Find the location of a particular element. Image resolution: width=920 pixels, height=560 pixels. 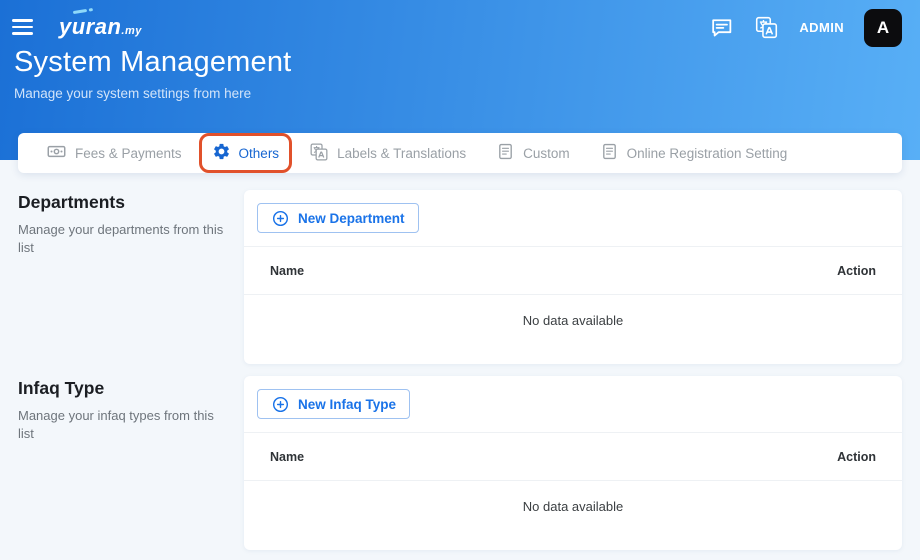

chat-icon is located at coordinates (721, 27).